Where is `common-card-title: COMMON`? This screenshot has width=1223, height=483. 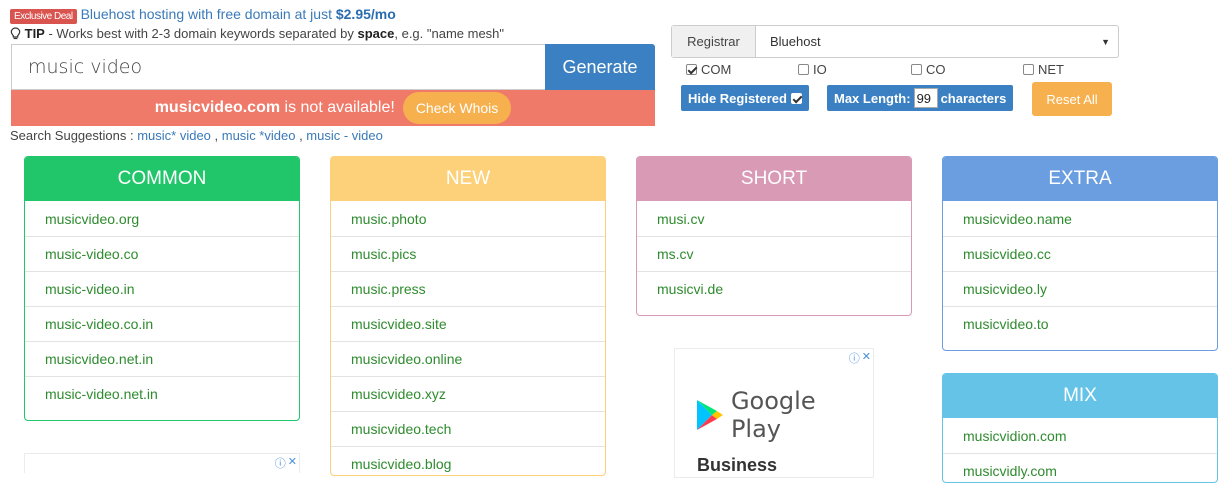
common-card-title: COMMON is located at coordinates (162, 179).